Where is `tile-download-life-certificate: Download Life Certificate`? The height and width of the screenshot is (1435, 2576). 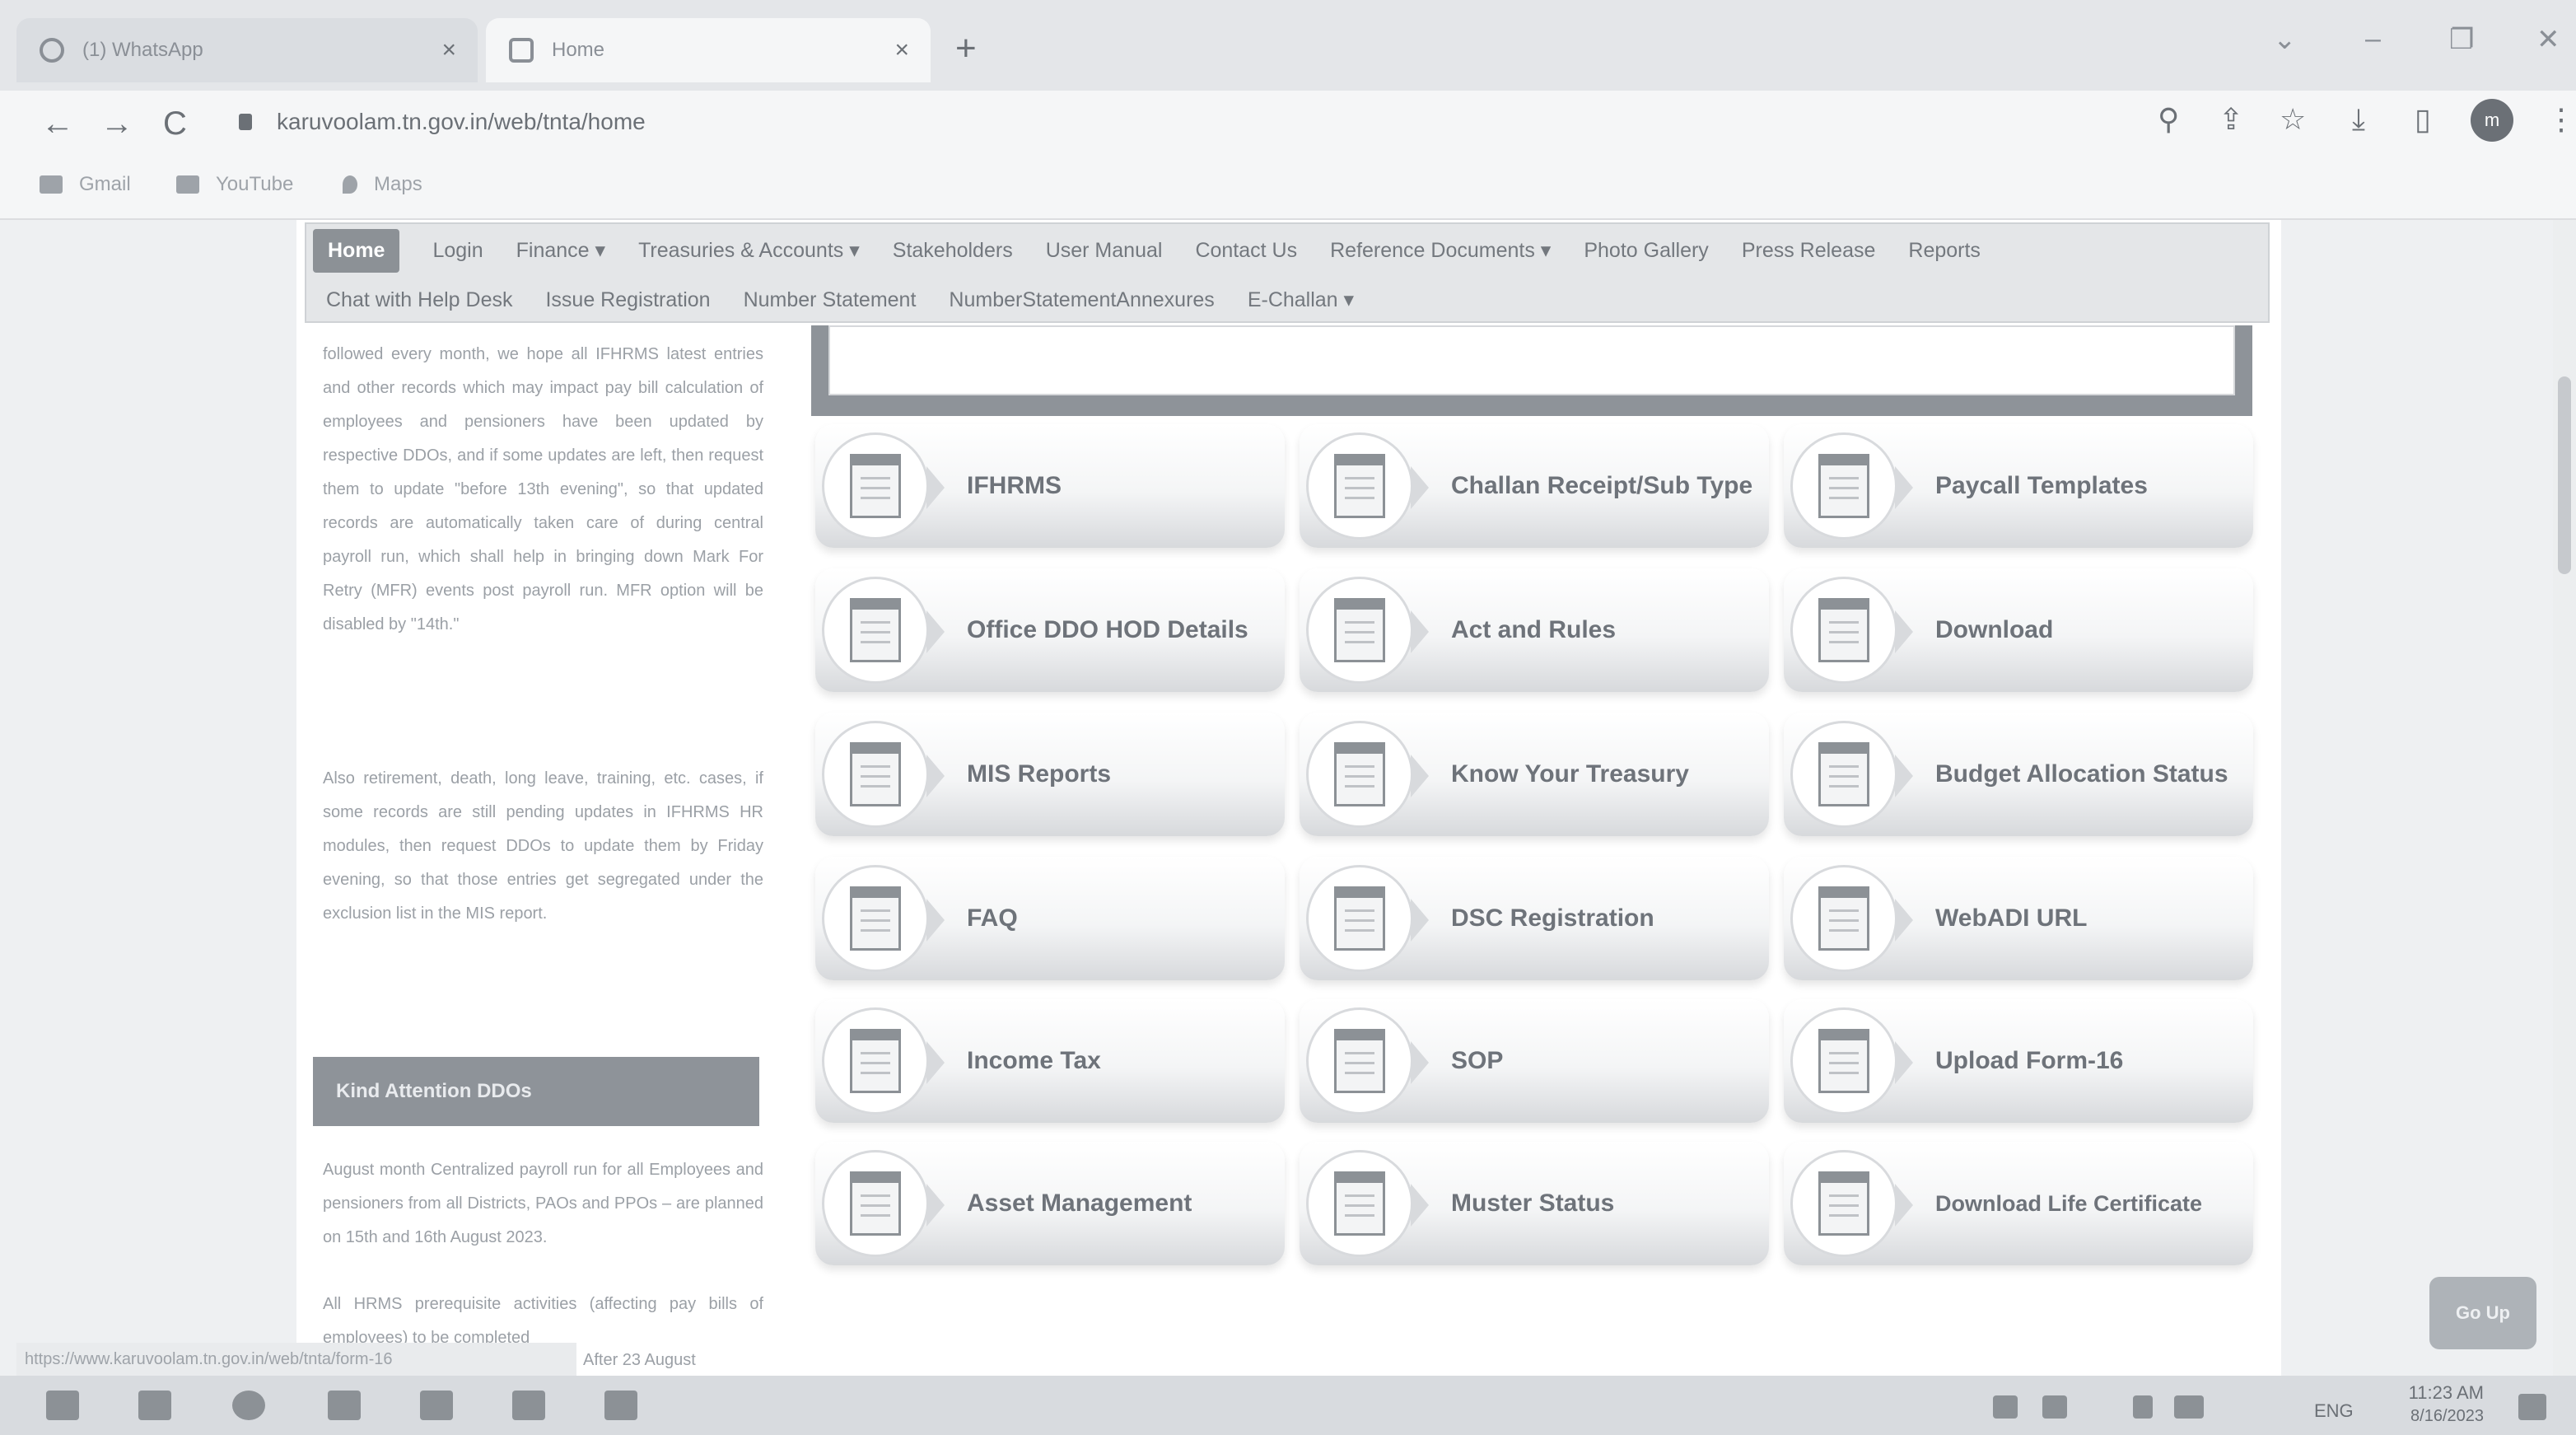
tile-download-life-certificate: Download Life Certificate is located at coordinates (2018, 1203).